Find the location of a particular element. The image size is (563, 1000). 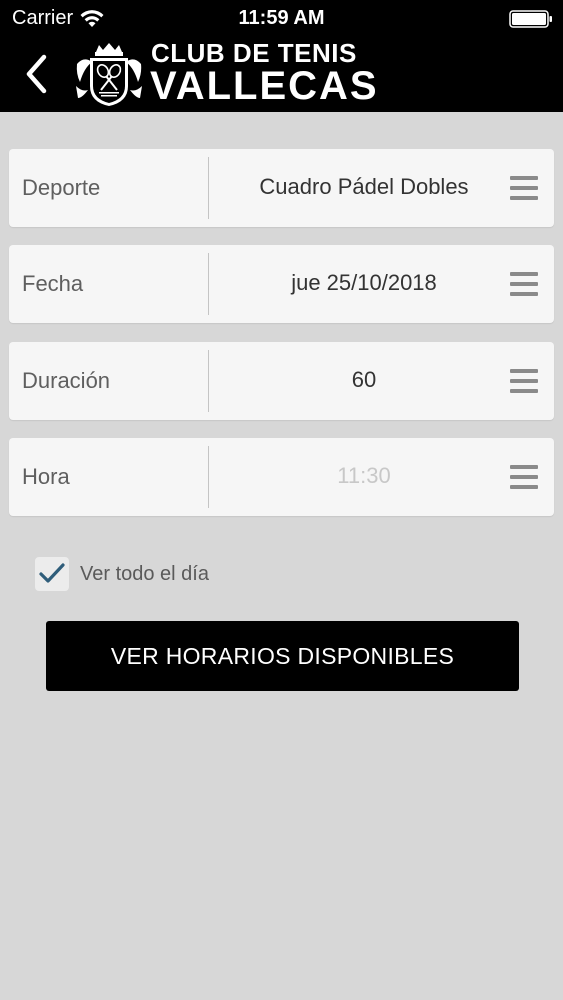

time-value: 11:30 is located at coordinates (364, 477).